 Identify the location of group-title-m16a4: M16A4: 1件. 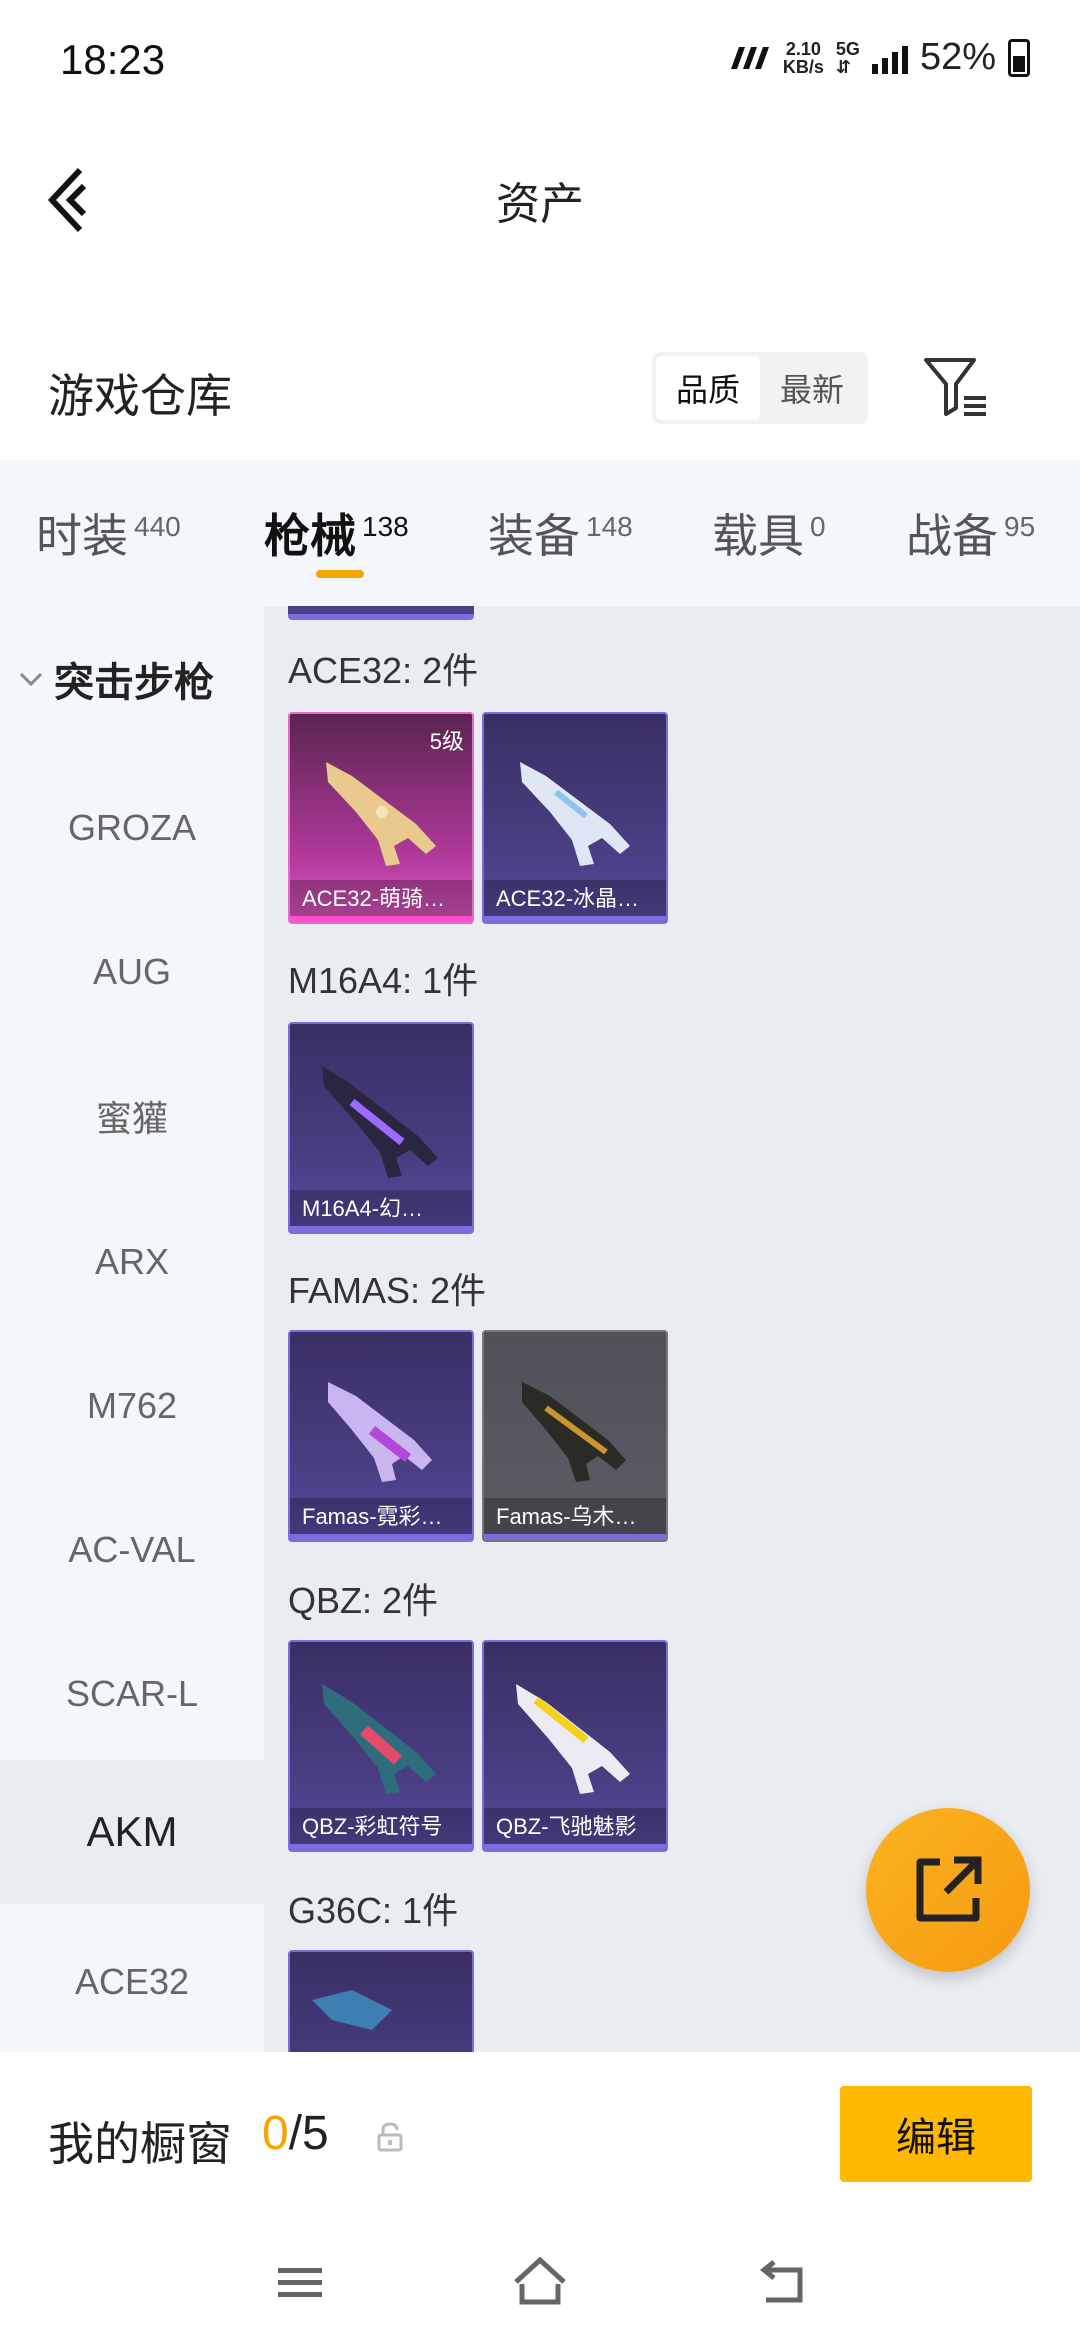
(383, 980).